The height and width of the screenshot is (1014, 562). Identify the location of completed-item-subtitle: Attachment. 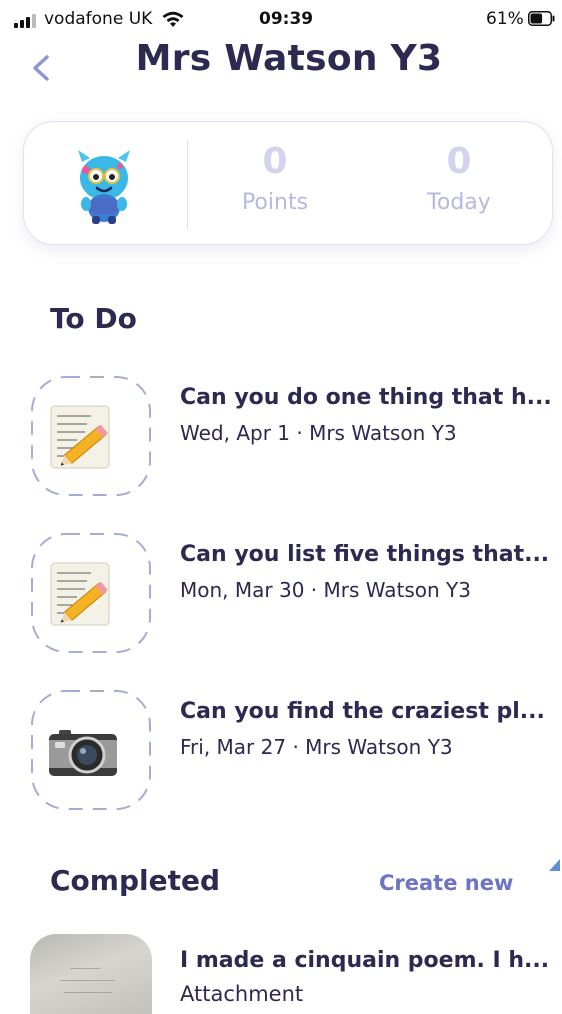
(242, 994).